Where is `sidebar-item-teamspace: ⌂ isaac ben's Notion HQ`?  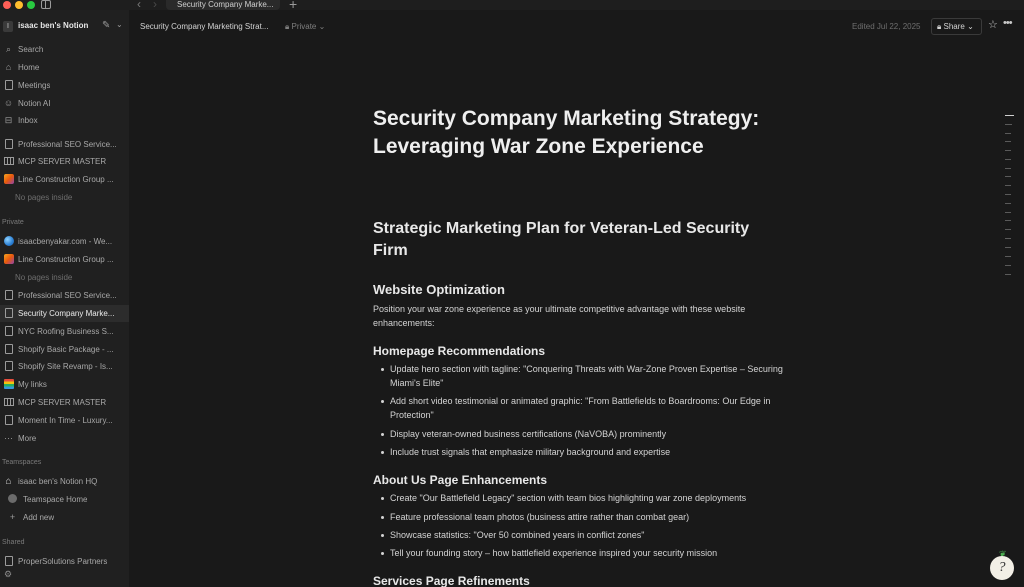
sidebar-item-teamspace: ⌂ isaac ben's Notion HQ is located at coordinates (64, 481).